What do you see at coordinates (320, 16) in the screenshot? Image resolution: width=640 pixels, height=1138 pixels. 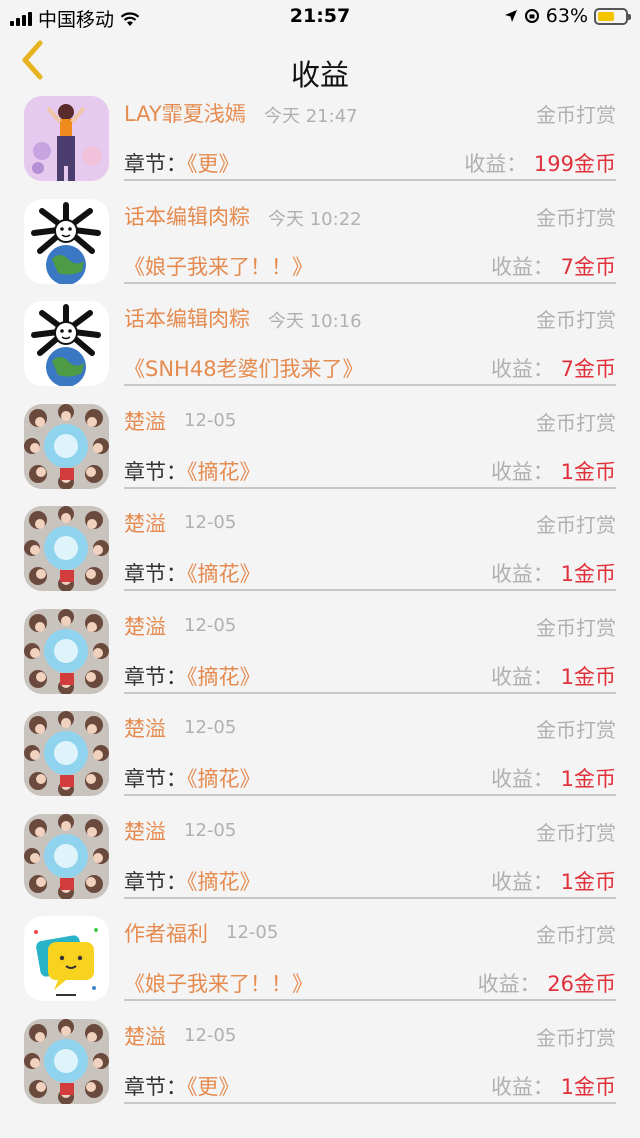 I see `status-bar: 中国移动 21:57 63%` at bounding box center [320, 16].